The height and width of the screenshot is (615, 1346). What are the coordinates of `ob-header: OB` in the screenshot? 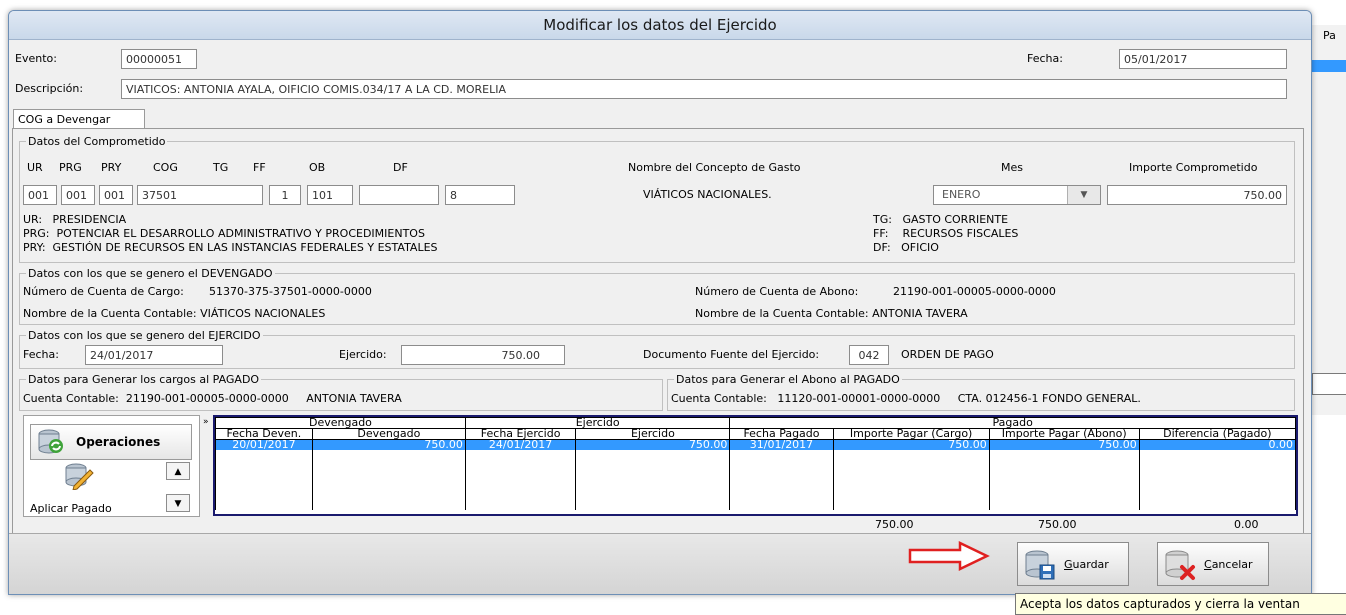 It's located at (317, 167).